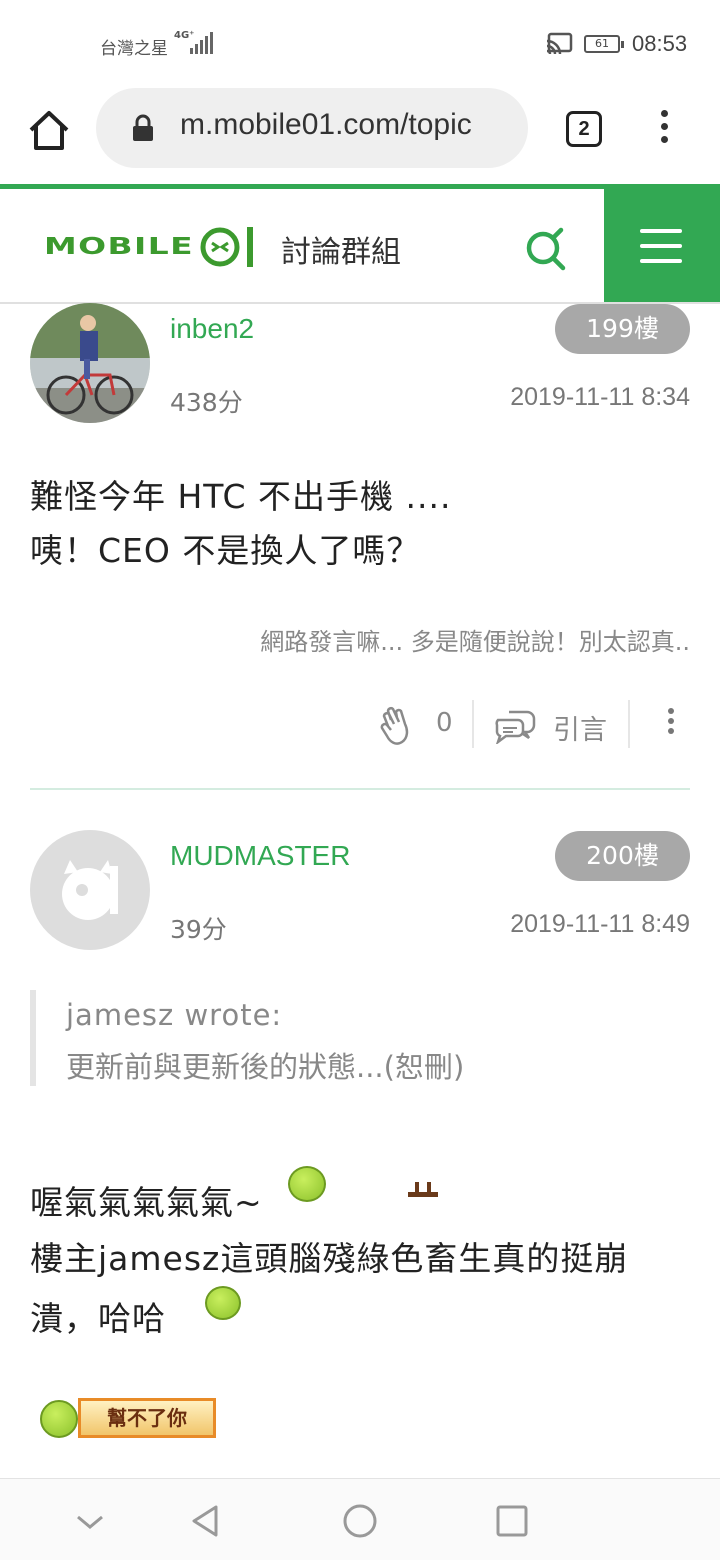  Describe the element at coordinates (360, 725) in the screenshot. I see `post-actions: 0 引言` at that location.